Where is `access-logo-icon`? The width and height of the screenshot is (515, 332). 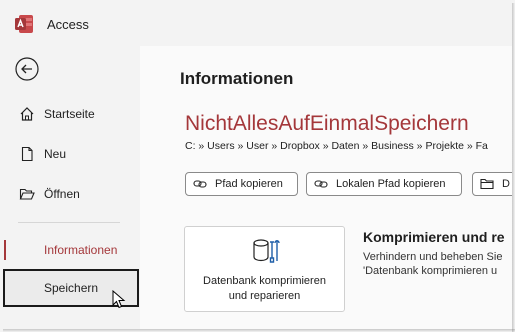
access-logo-icon is located at coordinates (24, 24).